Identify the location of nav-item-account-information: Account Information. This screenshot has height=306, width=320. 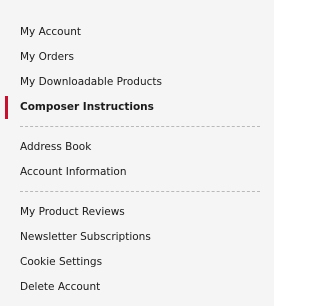
(137, 172).